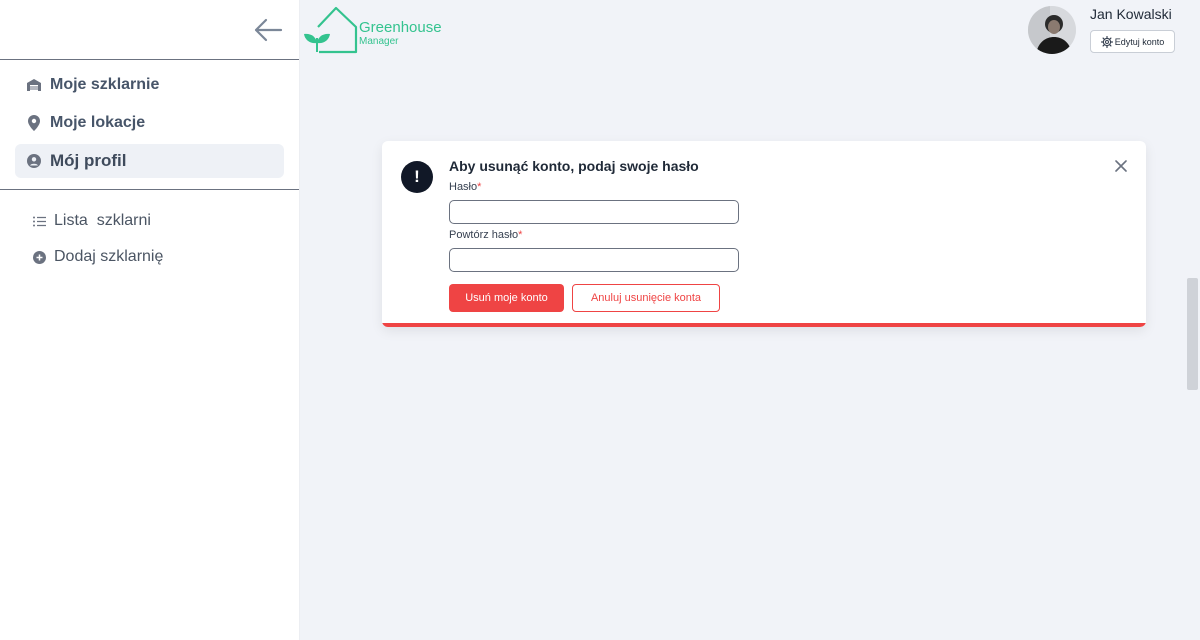 This screenshot has width=1200, height=640. Describe the element at coordinates (594, 260) in the screenshot. I see `repeat-password-input` at that location.